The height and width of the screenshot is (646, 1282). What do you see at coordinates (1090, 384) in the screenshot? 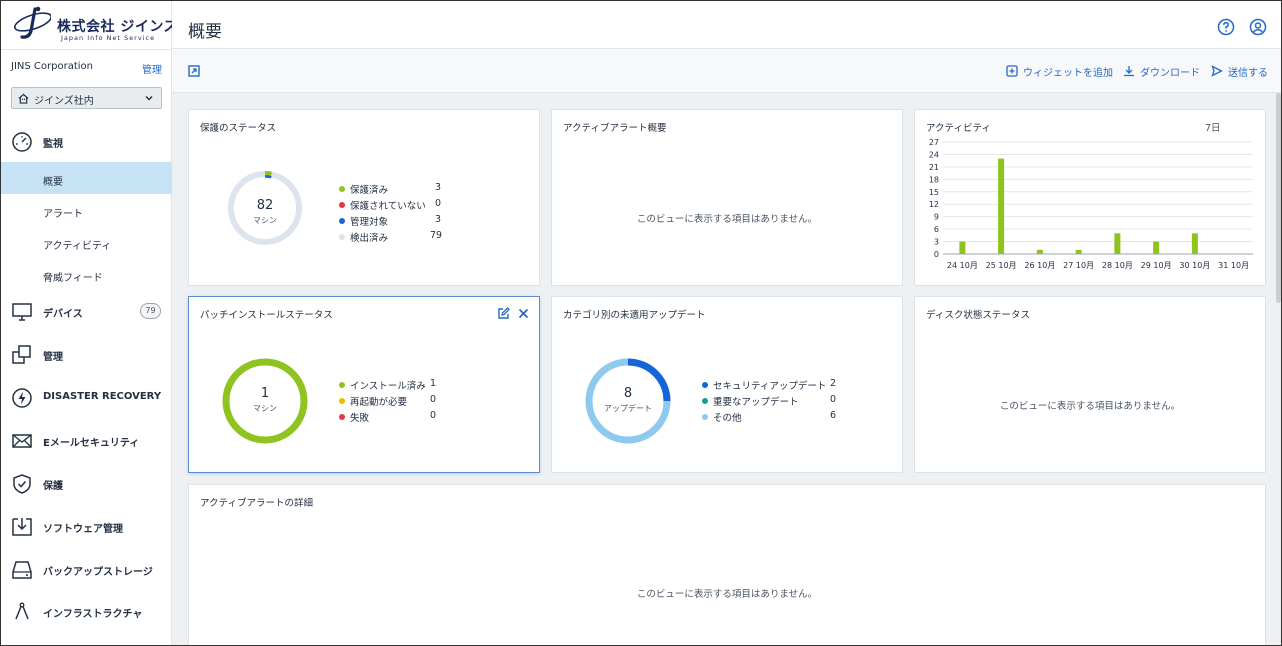
I see `widget-disk-health: ディスク状態ステータス このビューに表示する項目はありません。` at bounding box center [1090, 384].